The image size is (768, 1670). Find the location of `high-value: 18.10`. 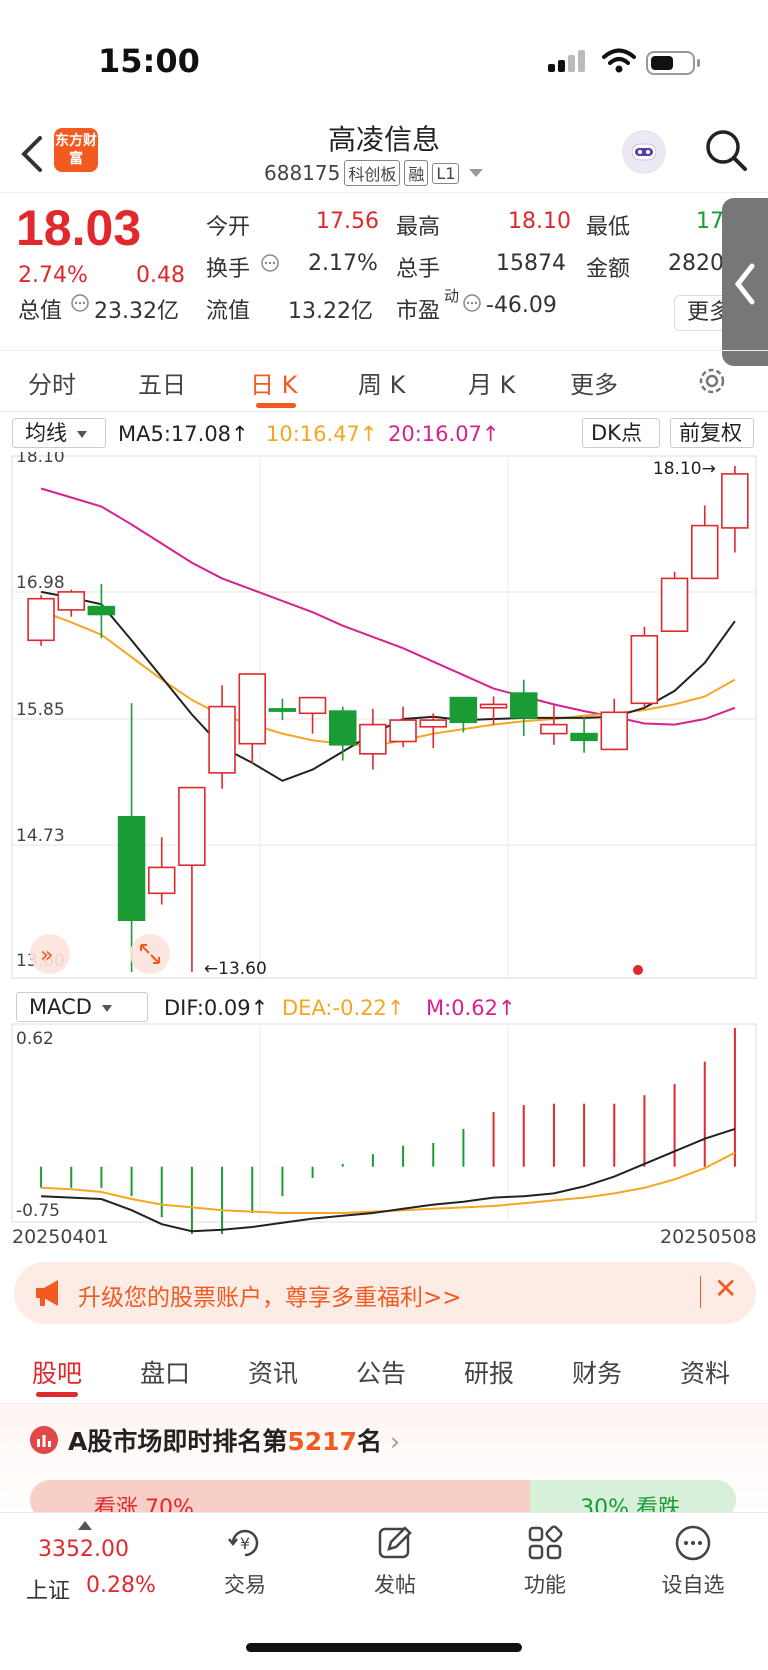

high-value: 18.10 is located at coordinates (539, 221).